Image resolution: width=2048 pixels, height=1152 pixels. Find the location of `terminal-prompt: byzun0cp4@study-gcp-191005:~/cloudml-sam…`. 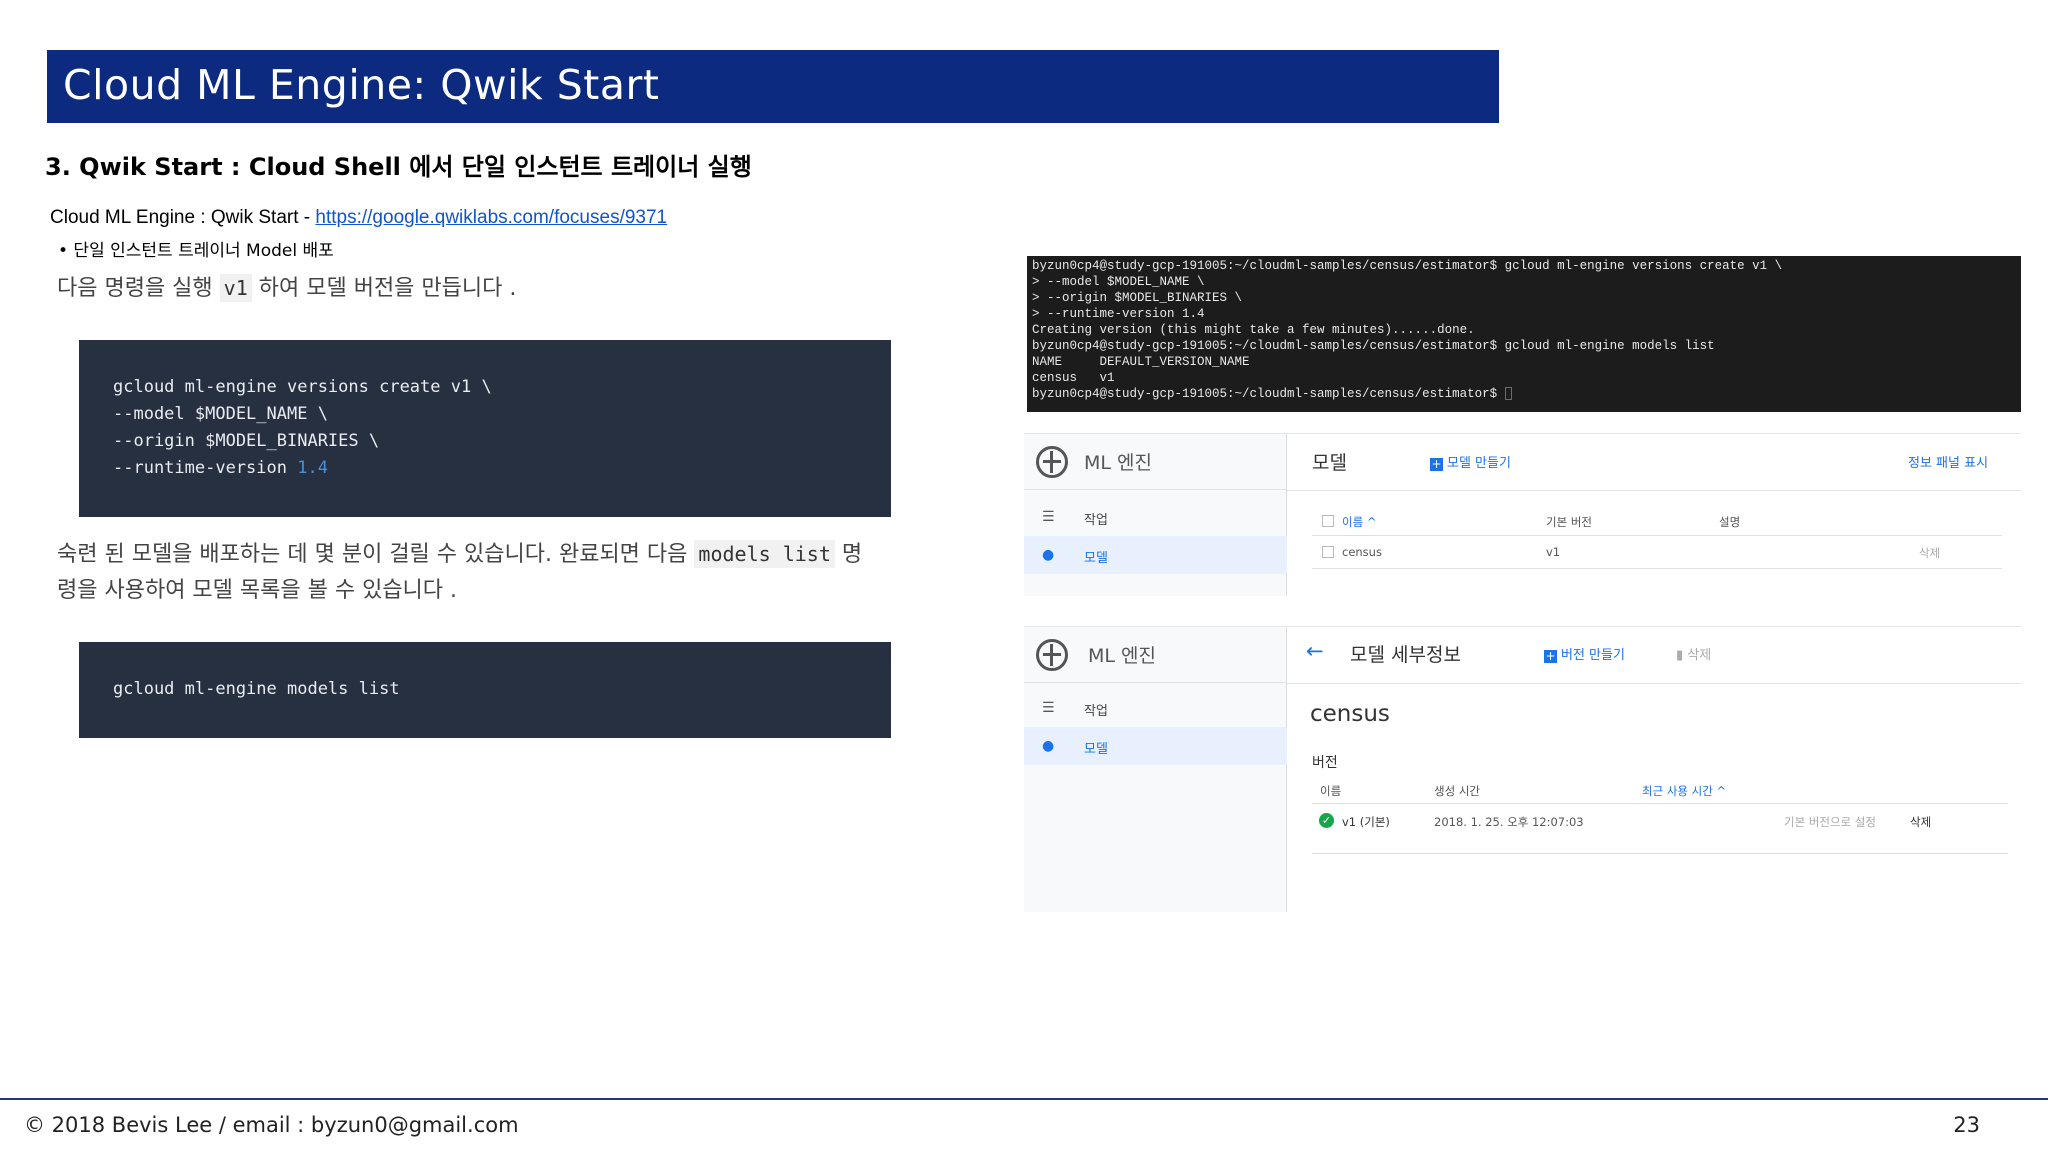

terminal-prompt: byzun0cp4@study-gcp-191005:~/cloudml-sam… is located at coordinates (1268, 394).